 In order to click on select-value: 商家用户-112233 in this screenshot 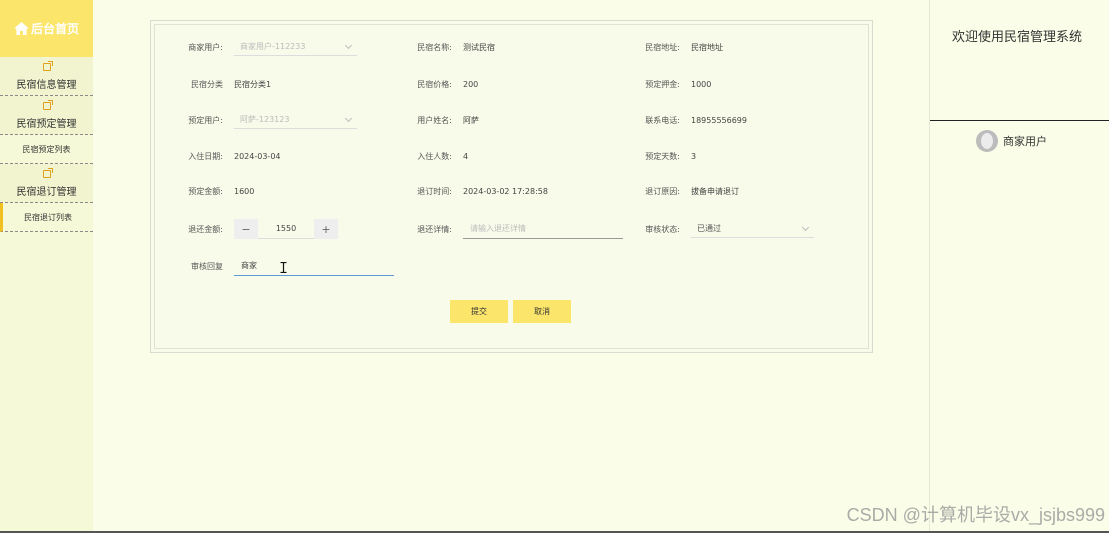, I will do `click(273, 46)`.